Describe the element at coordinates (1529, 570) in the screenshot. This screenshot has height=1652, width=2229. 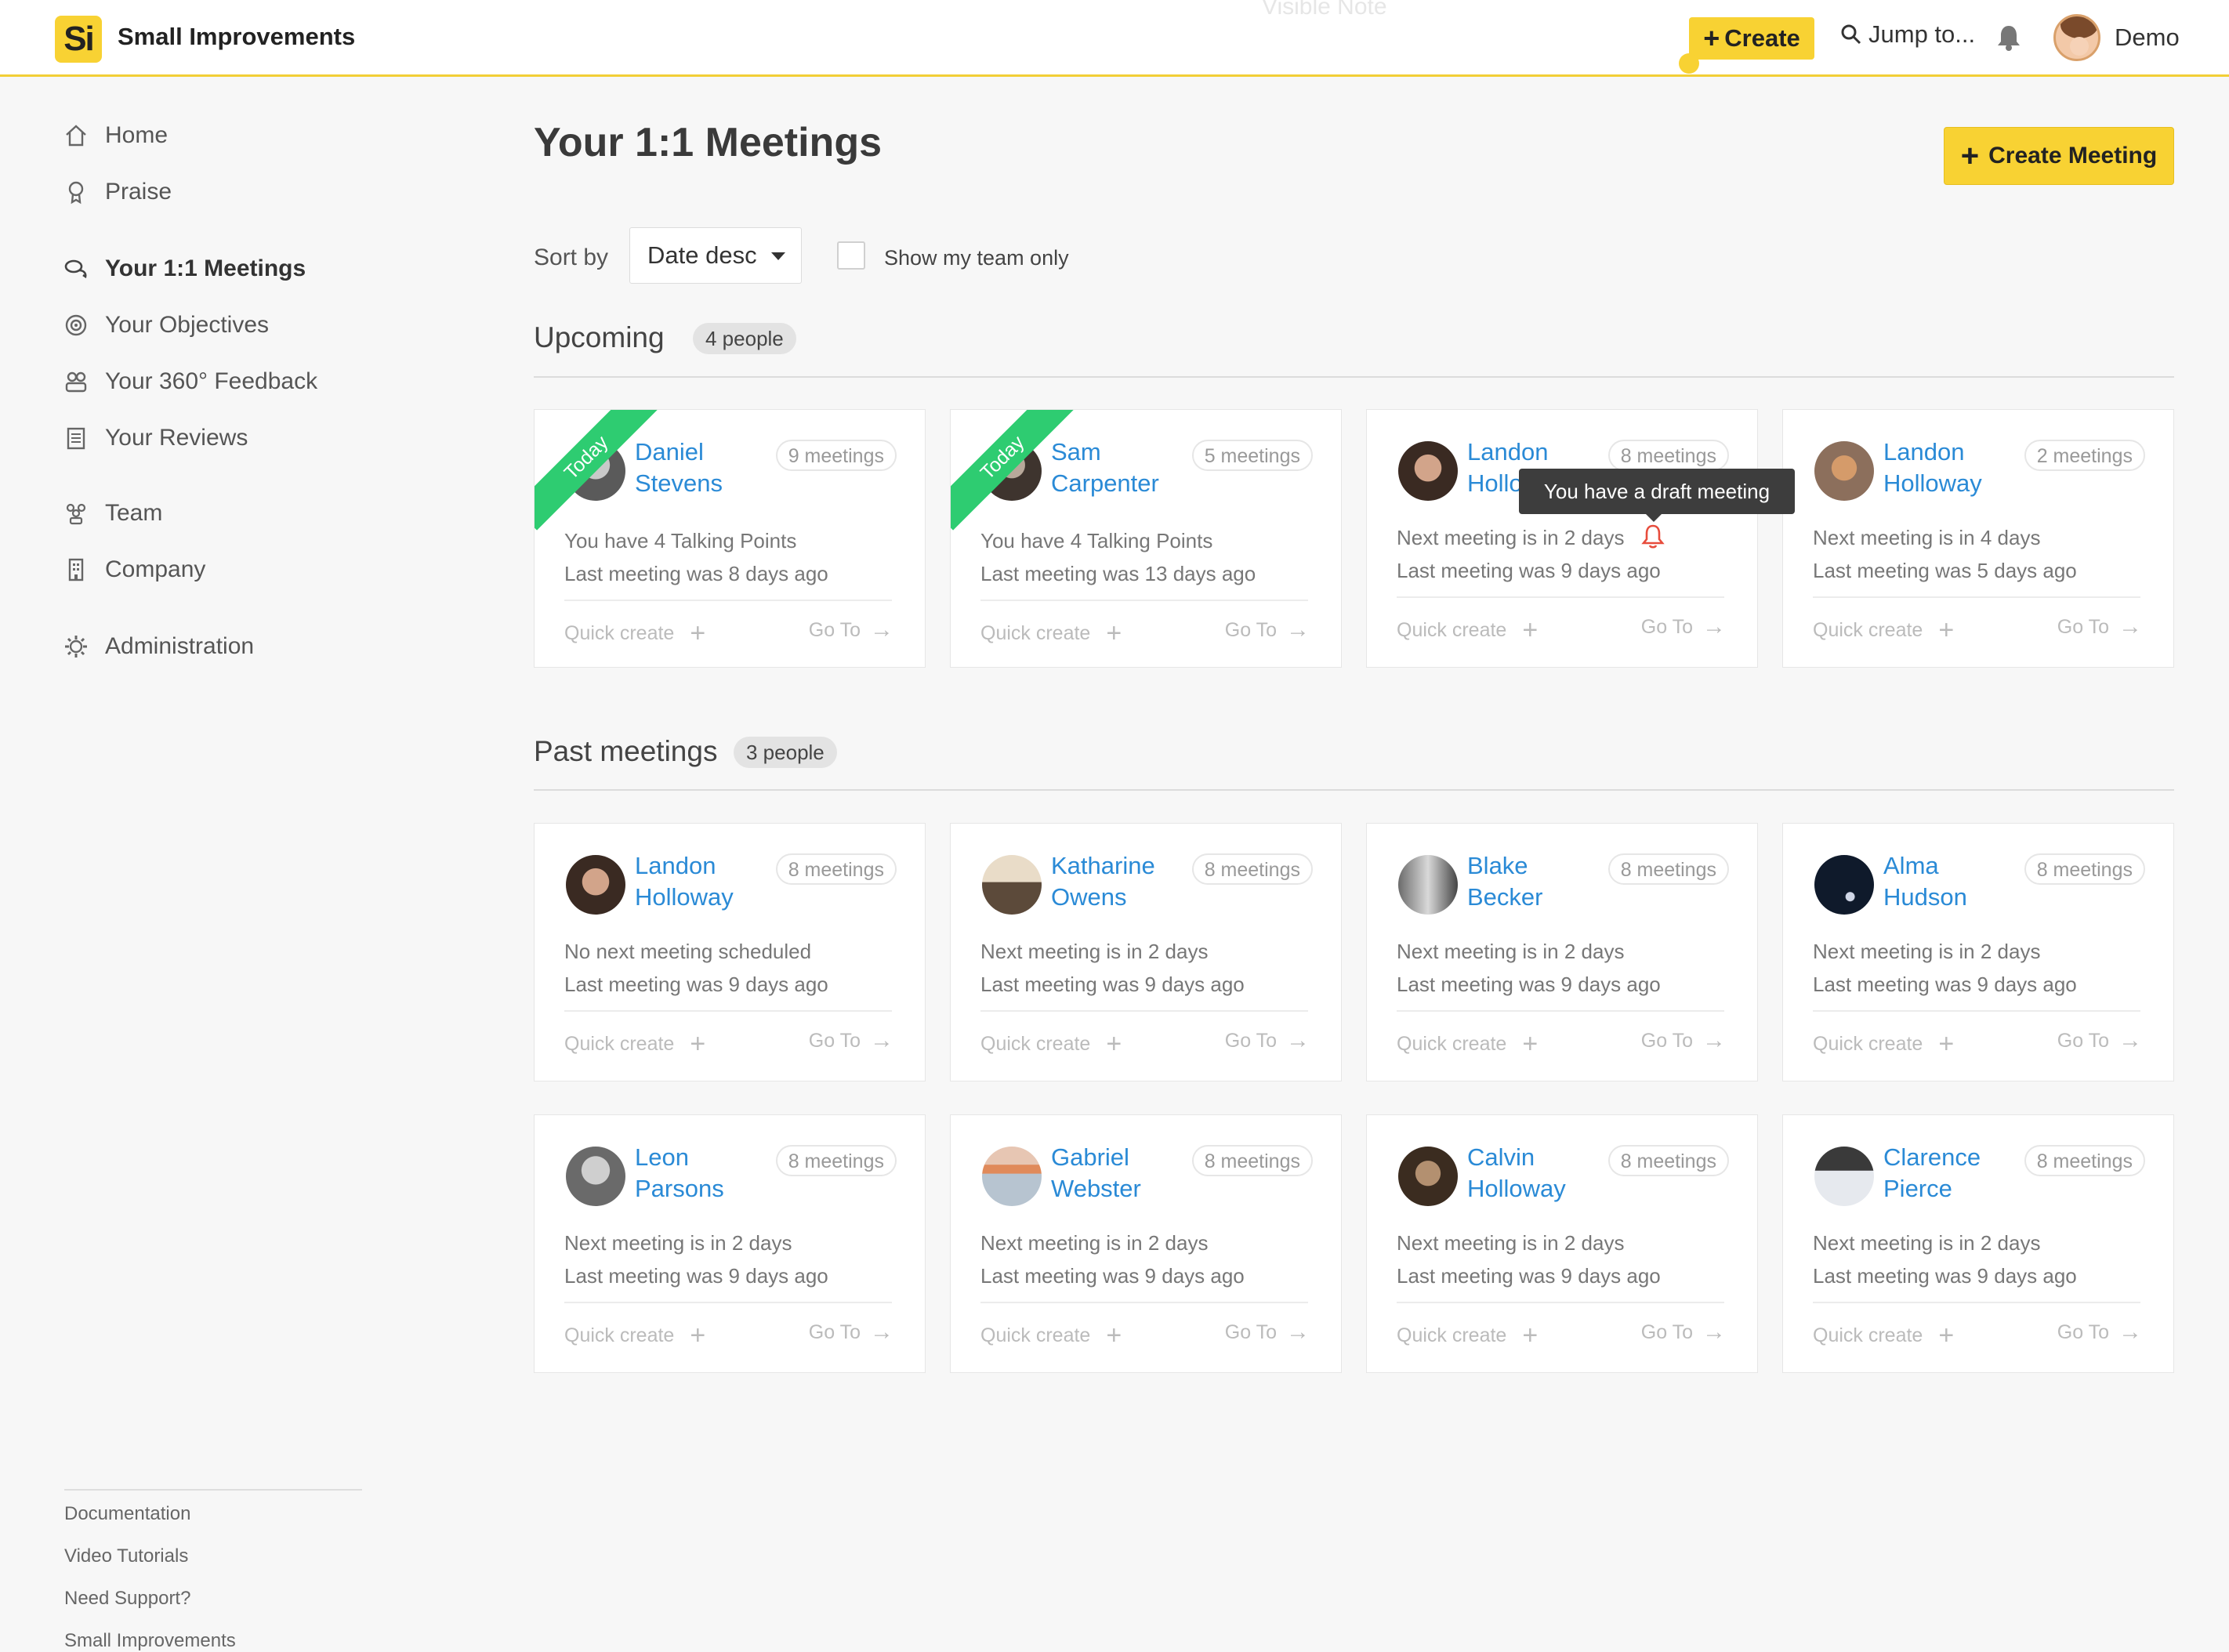
I see `last-meeting-status: Last meeting was 9 days ago` at that location.